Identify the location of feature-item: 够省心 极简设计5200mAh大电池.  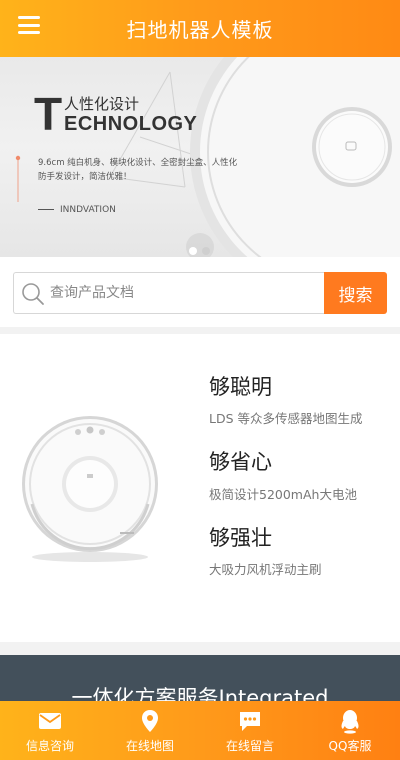
(286, 475).